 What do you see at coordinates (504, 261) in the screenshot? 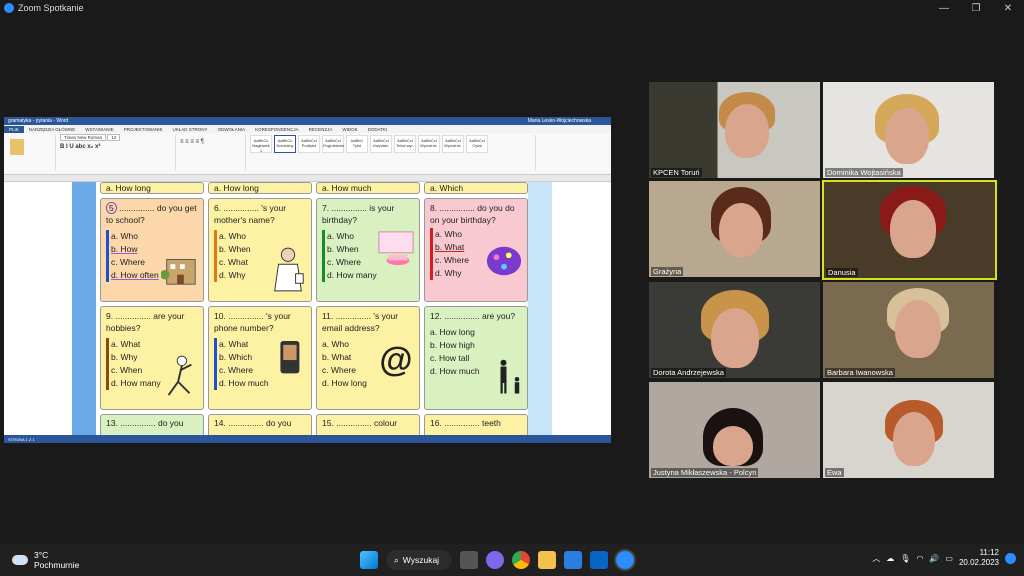
I see `party-picture` at bounding box center [504, 261].